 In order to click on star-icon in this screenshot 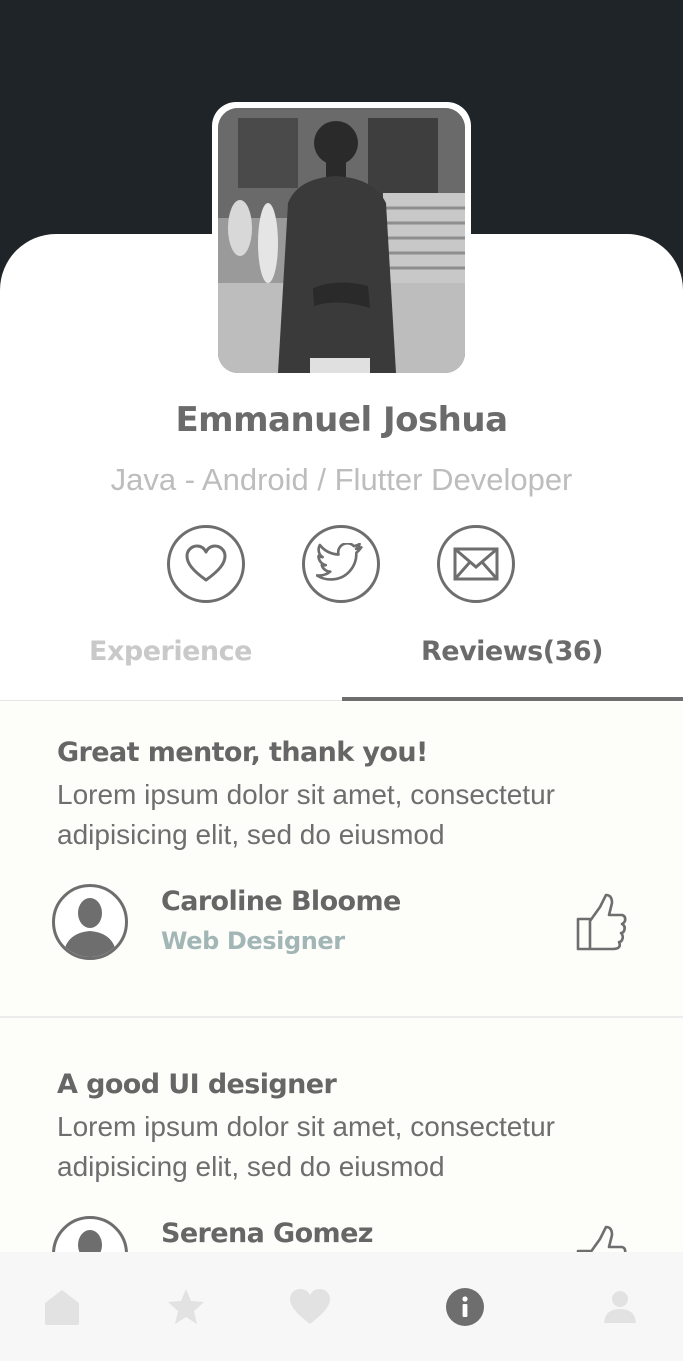, I will do `click(186, 1306)`.